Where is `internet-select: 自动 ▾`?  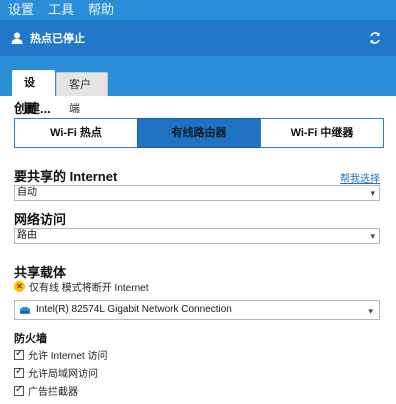 internet-select: 自动 ▾ is located at coordinates (197, 193).